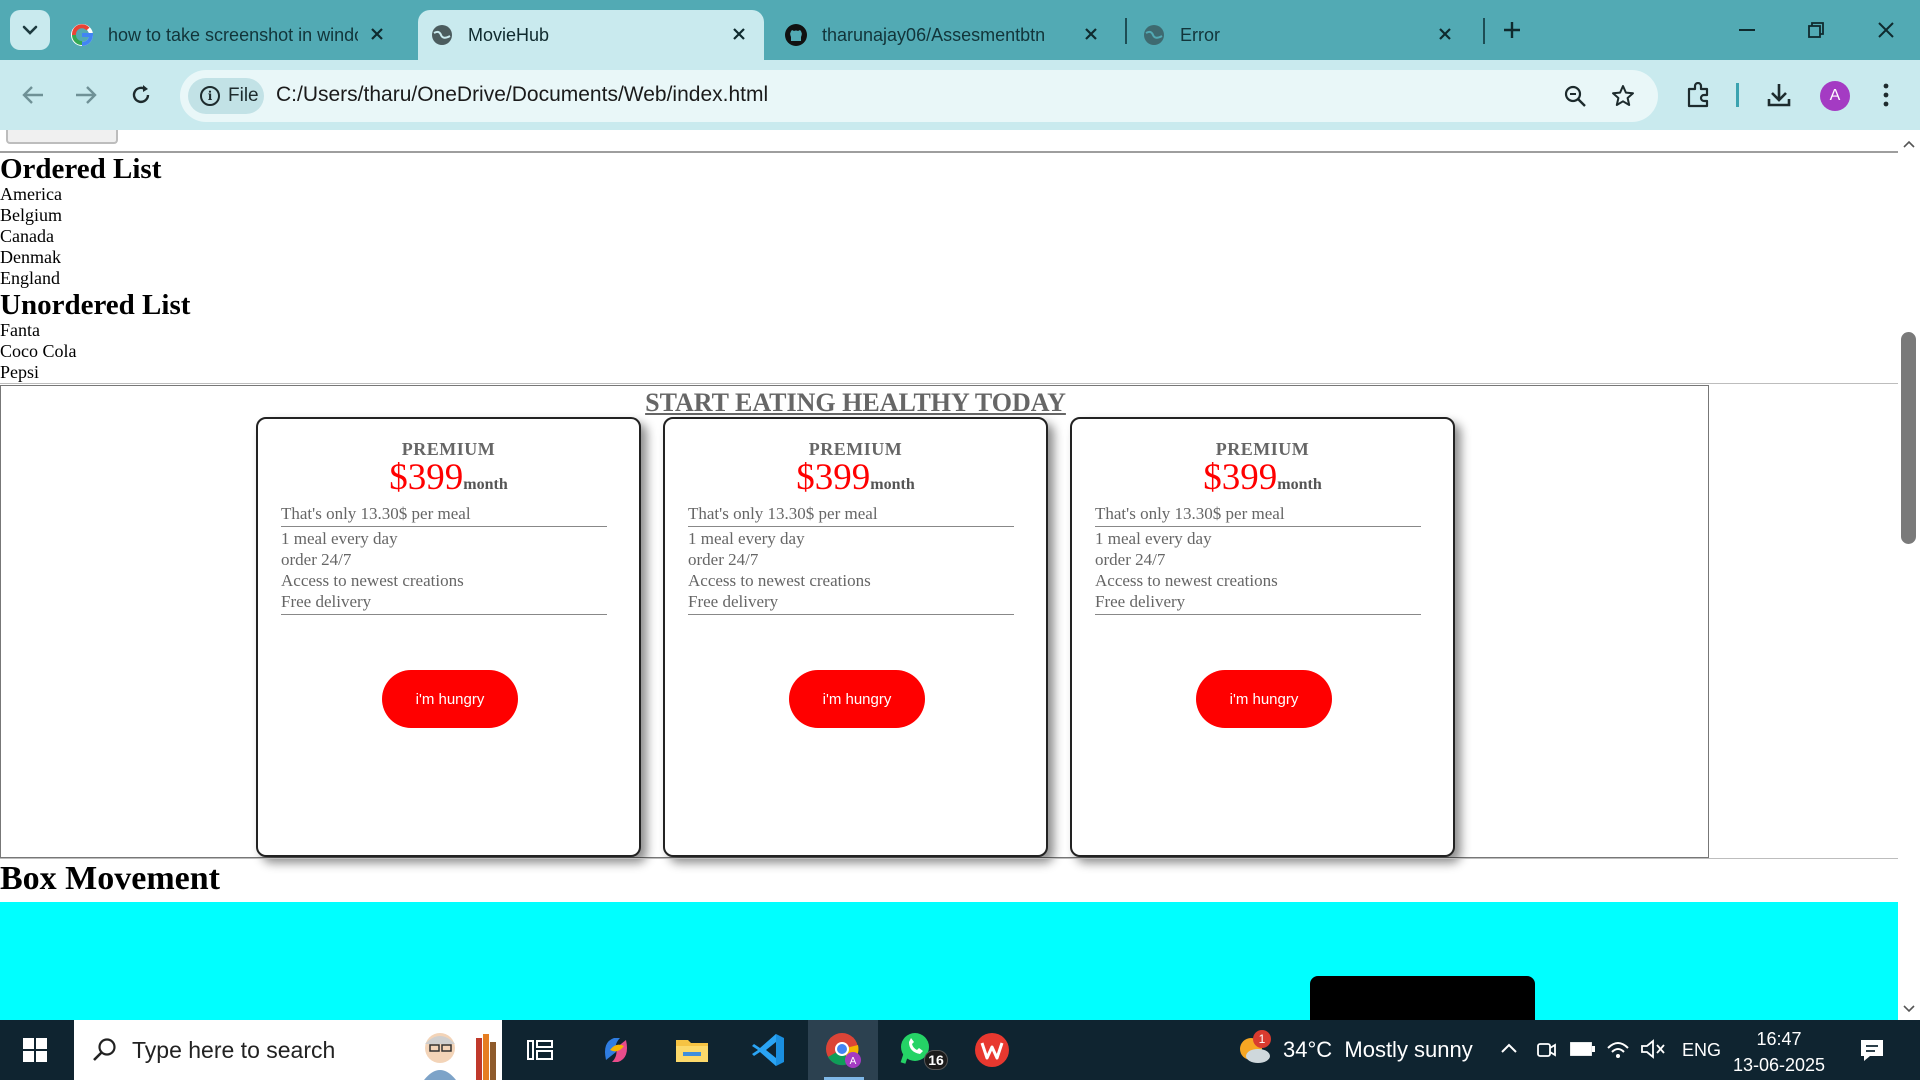 The width and height of the screenshot is (1920, 1080). Describe the element at coordinates (949, 383) in the screenshot. I see `divider` at that location.